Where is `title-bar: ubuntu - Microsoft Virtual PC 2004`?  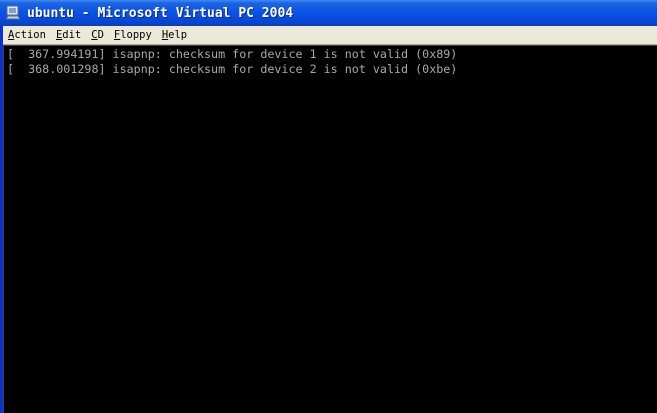 title-bar: ubuntu - Microsoft Virtual PC 2004 is located at coordinates (328, 13).